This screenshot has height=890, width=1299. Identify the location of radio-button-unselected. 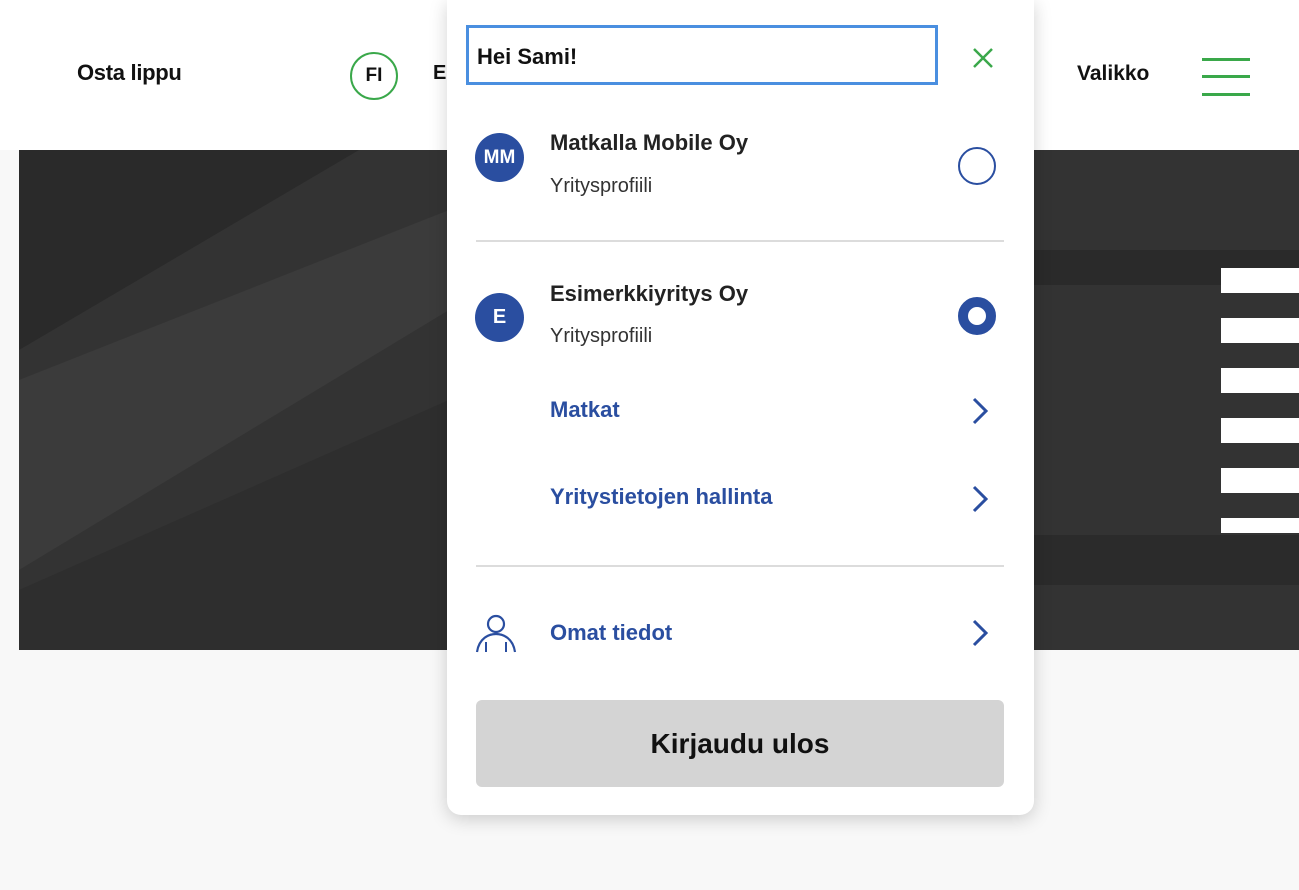
(977, 166).